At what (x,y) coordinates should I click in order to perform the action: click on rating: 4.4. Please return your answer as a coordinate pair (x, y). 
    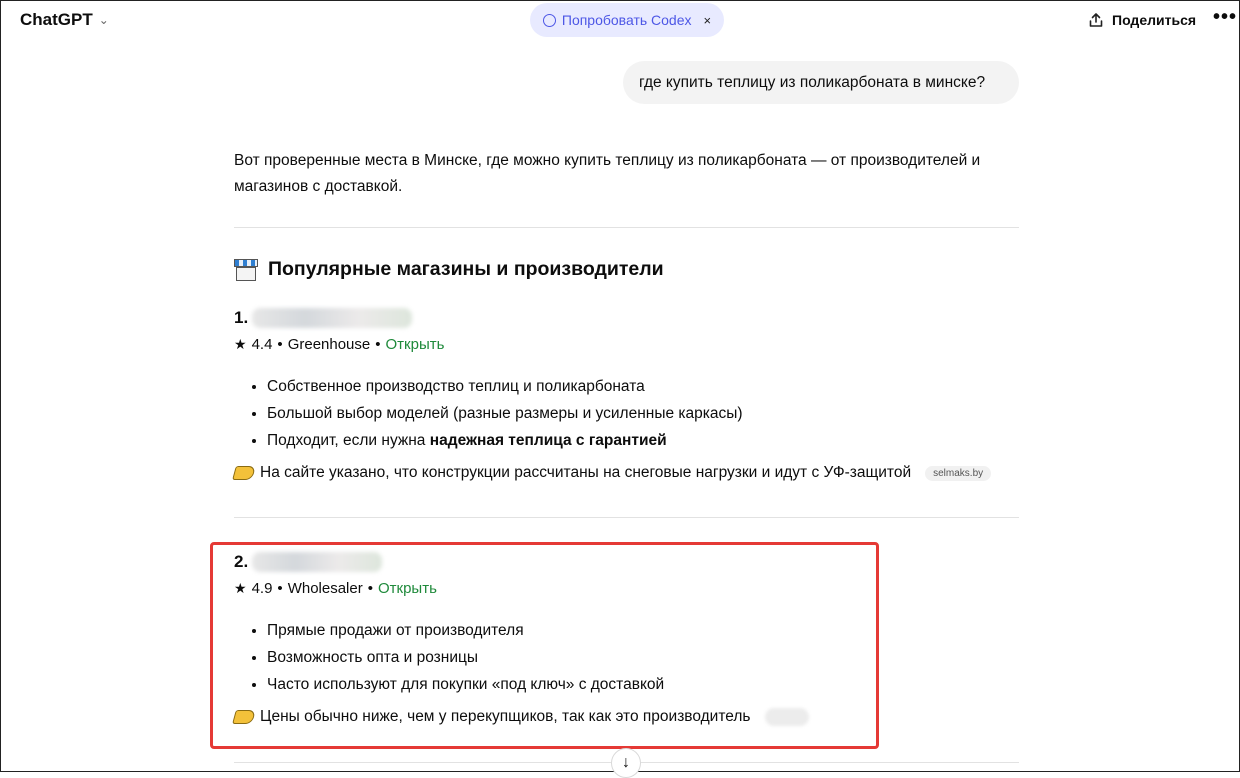
    Looking at the image, I should click on (262, 344).